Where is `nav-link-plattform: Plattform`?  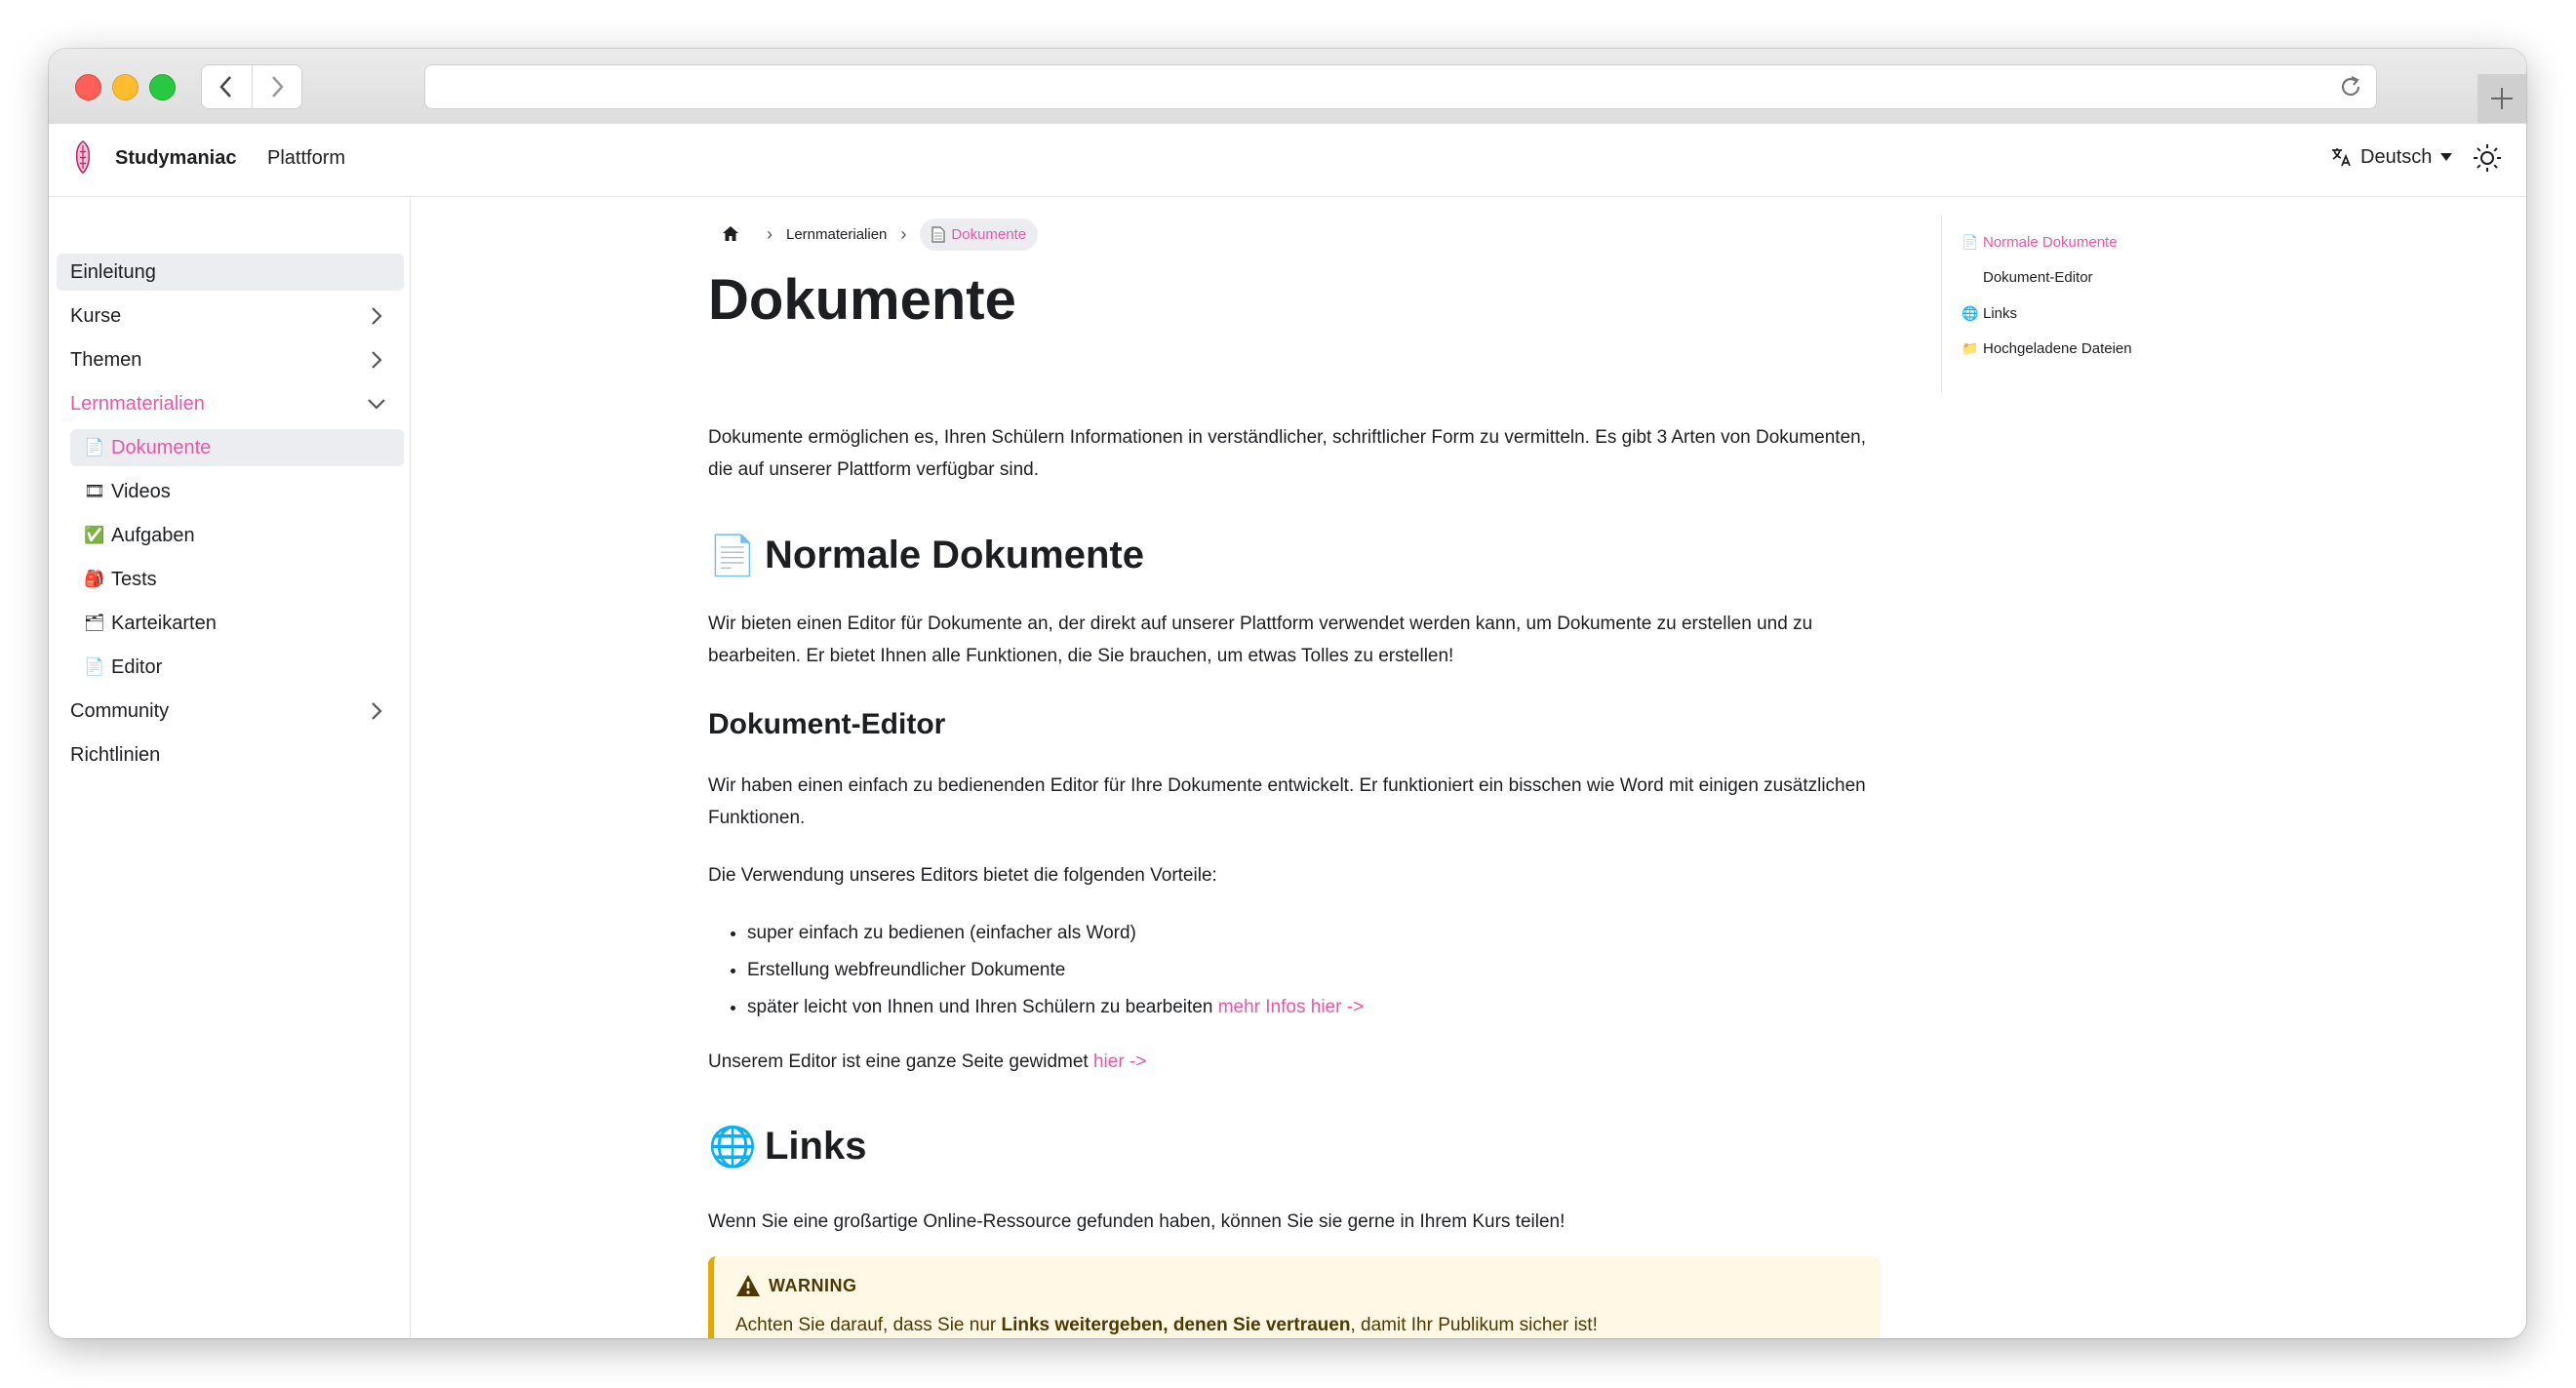 nav-link-plattform: Plattform is located at coordinates (306, 158).